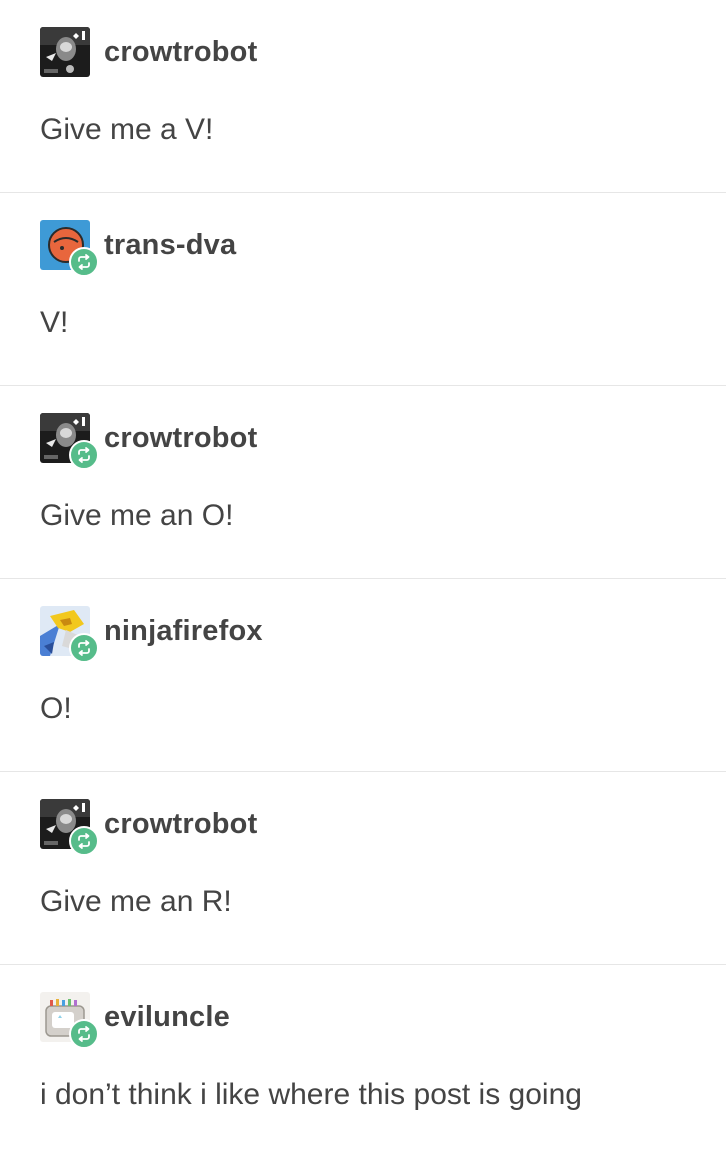  I want to click on post-text: Give me an O!, so click(137, 515).